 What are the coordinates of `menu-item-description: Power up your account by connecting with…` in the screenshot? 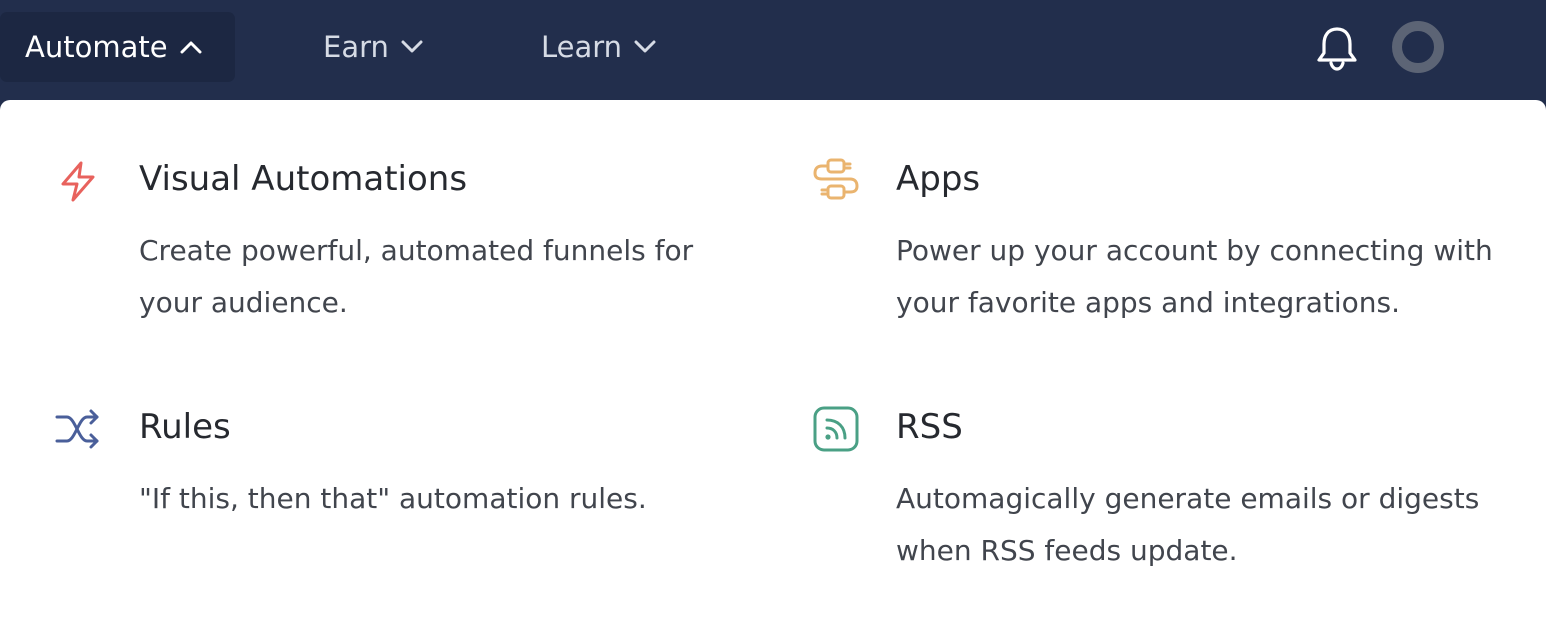 It's located at (1194, 276).